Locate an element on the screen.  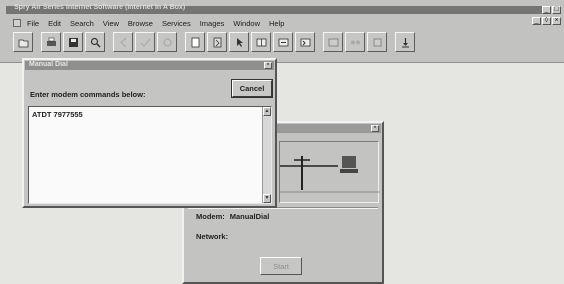
modem-value: ManualDial is located at coordinates (249, 216).